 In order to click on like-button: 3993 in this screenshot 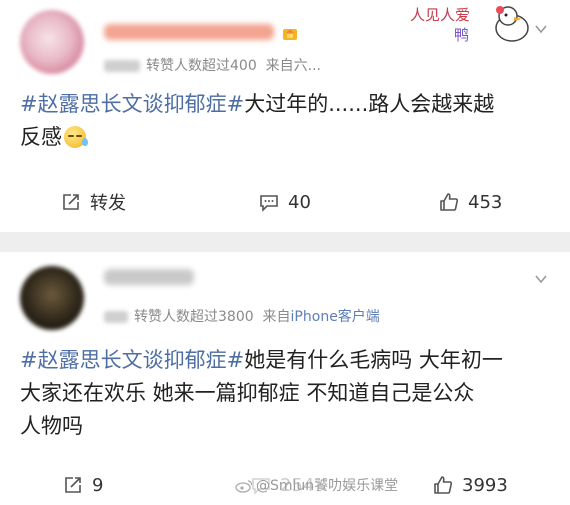, I will do `click(470, 485)`.